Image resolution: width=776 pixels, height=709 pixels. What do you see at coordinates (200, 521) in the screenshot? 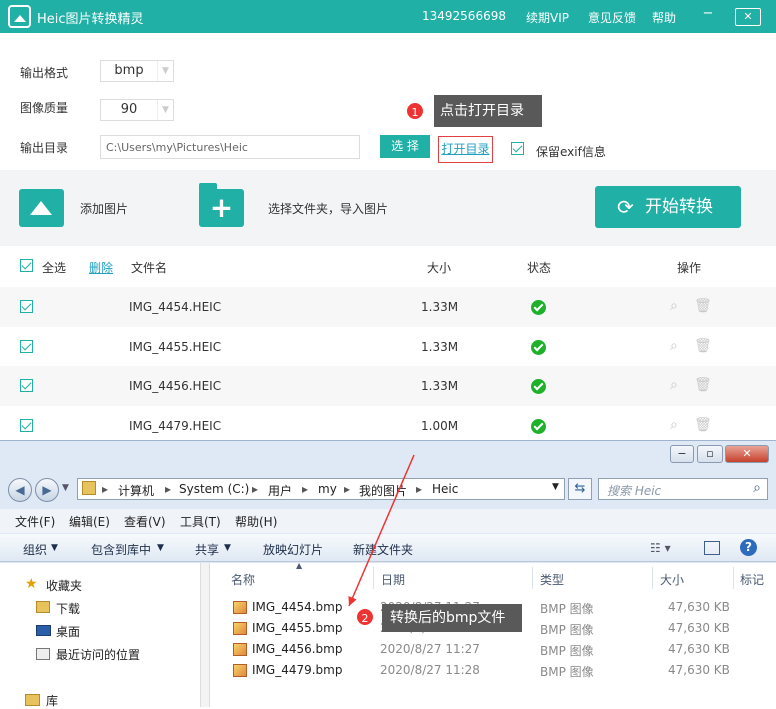
I see `menu-tools: 工具(T)` at bounding box center [200, 521].